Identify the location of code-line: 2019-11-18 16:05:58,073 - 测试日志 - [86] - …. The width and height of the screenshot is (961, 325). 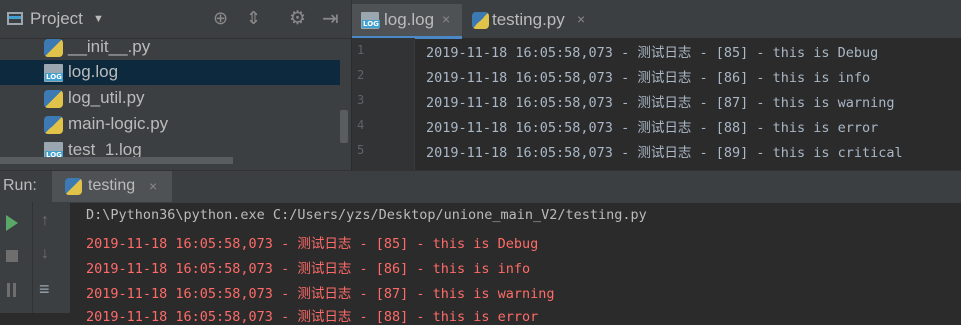
(648, 76).